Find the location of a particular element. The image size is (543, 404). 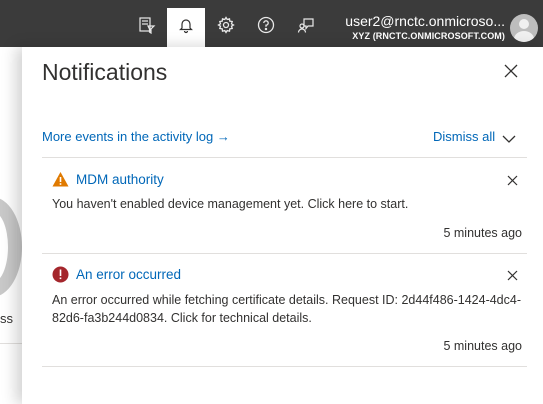

notification-title: MDM authority is located at coordinates (120, 179).